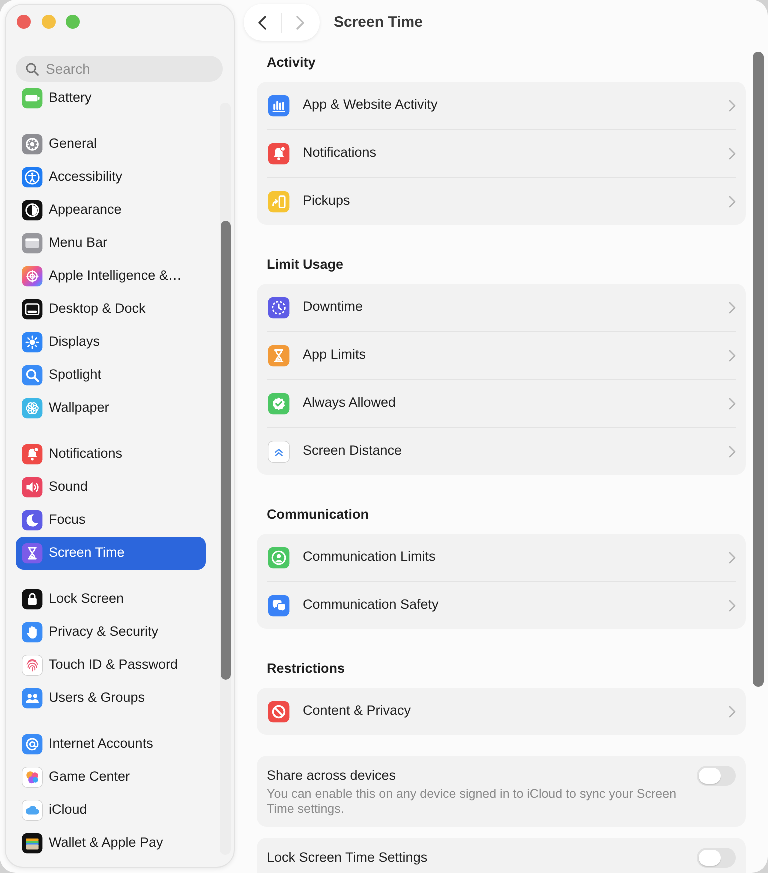 Image resolution: width=768 pixels, height=873 pixels. Describe the element at coordinates (111, 553) in the screenshot. I see `sidebar-item: Screen Time` at that location.